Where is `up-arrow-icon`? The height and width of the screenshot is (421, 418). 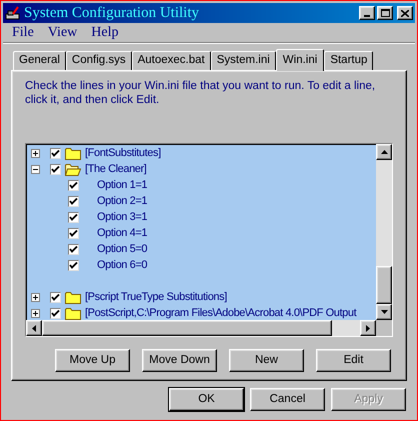
up-arrow-icon is located at coordinates (384, 152).